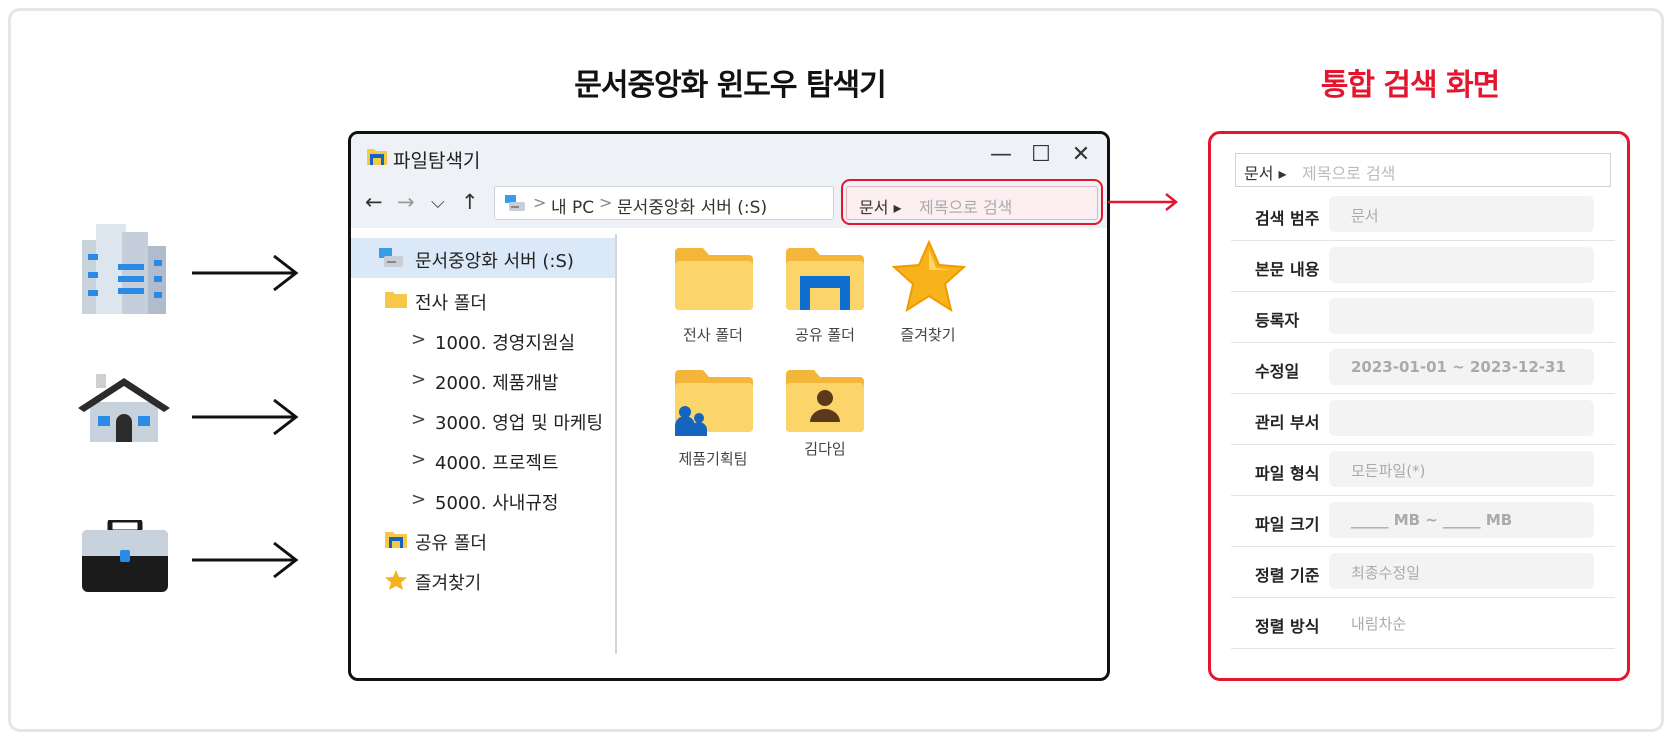  Describe the element at coordinates (1349, 173) in the screenshot. I see `search-placeholder: 제목으로 검색` at that location.